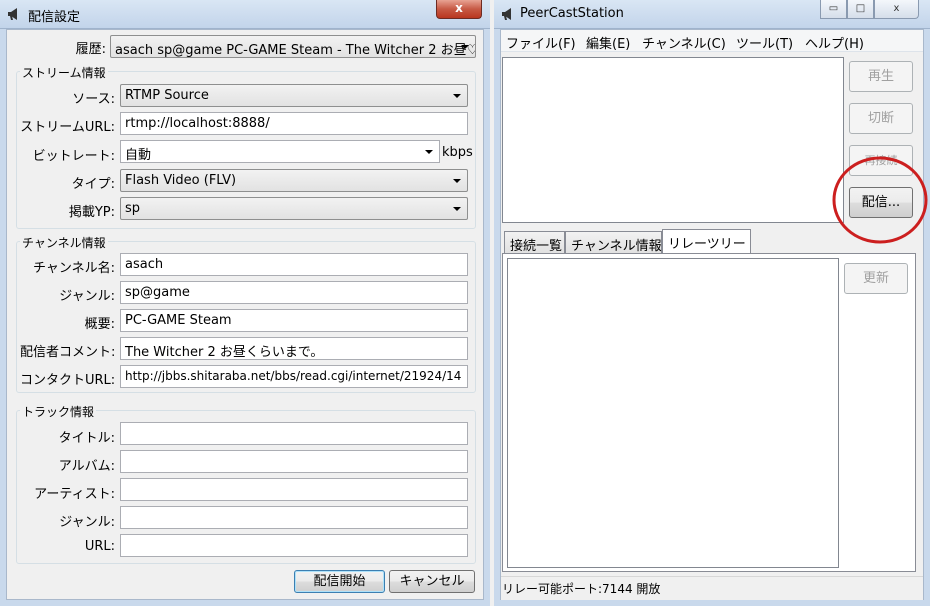 This screenshot has width=930, height=606. Describe the element at coordinates (294, 489) in the screenshot. I see `track-artist-input` at that location.